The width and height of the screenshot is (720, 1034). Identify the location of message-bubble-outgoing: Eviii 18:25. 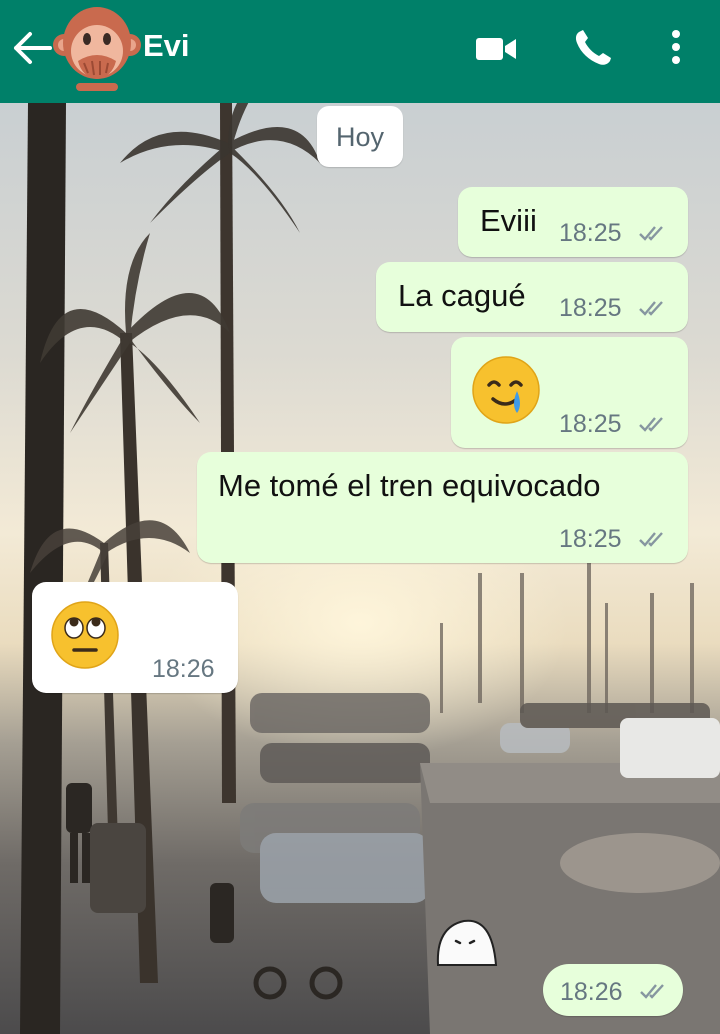
(573, 222).